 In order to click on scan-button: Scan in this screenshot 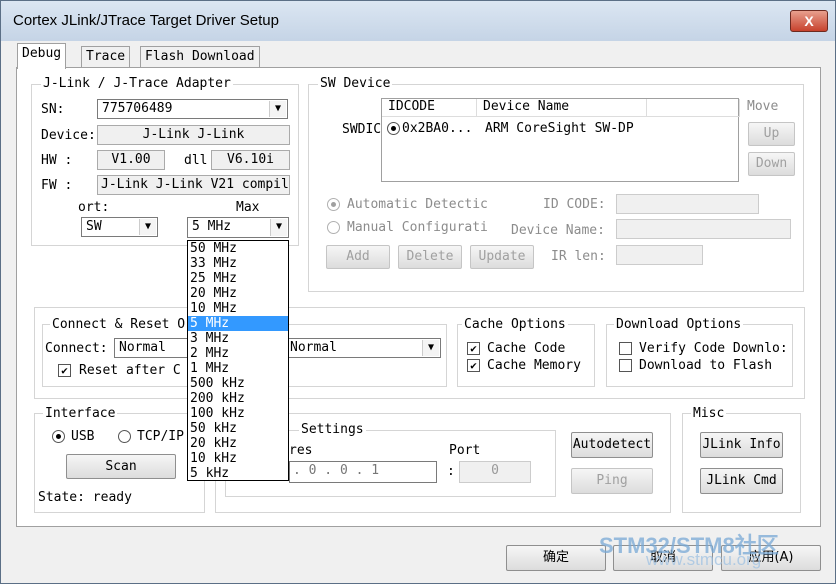, I will do `click(121, 466)`.